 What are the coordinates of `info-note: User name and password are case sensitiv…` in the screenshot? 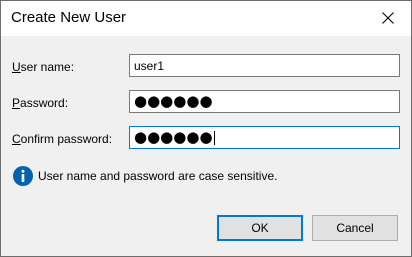 It's located at (145, 176).